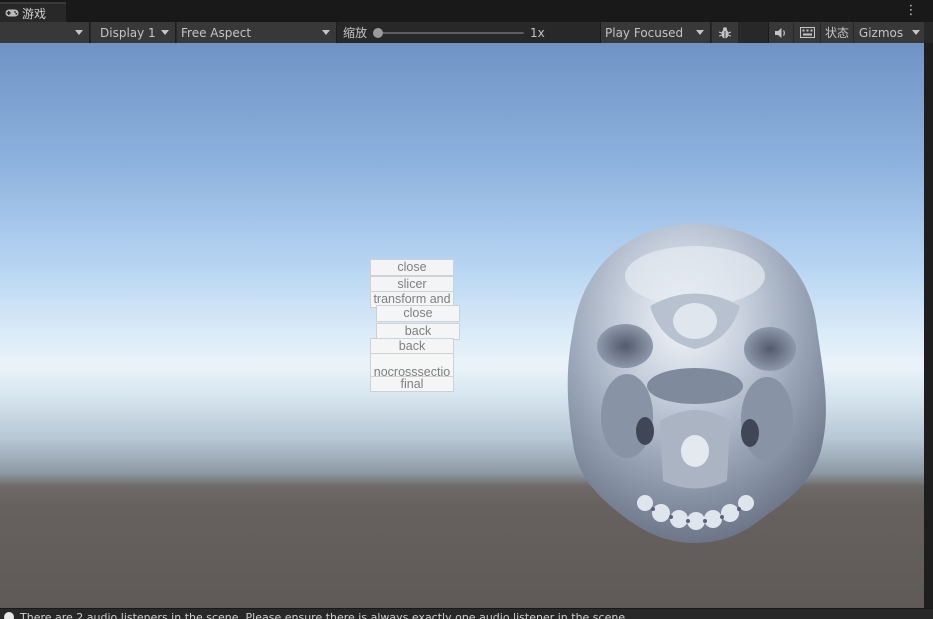 Image resolution: width=933 pixels, height=619 pixels. I want to click on gamepad-icon, so click(12, 13).